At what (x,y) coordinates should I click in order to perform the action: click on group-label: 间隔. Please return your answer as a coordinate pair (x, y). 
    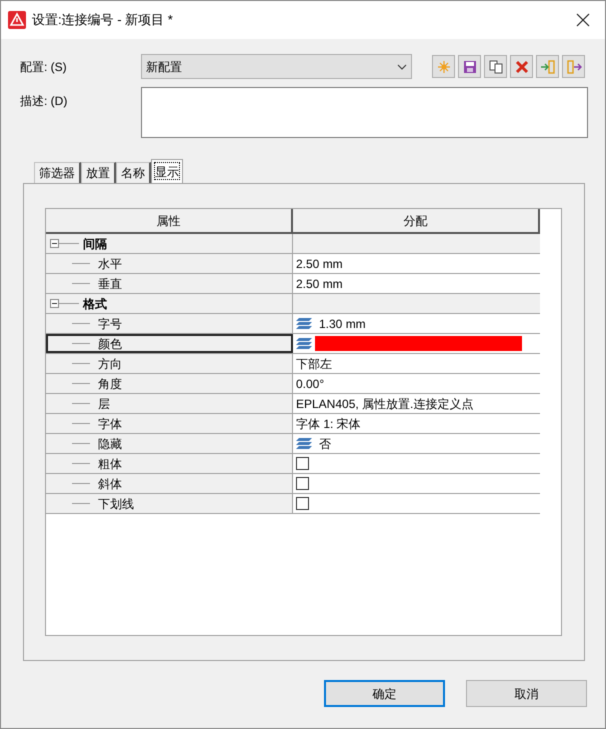
    Looking at the image, I should click on (95, 244).